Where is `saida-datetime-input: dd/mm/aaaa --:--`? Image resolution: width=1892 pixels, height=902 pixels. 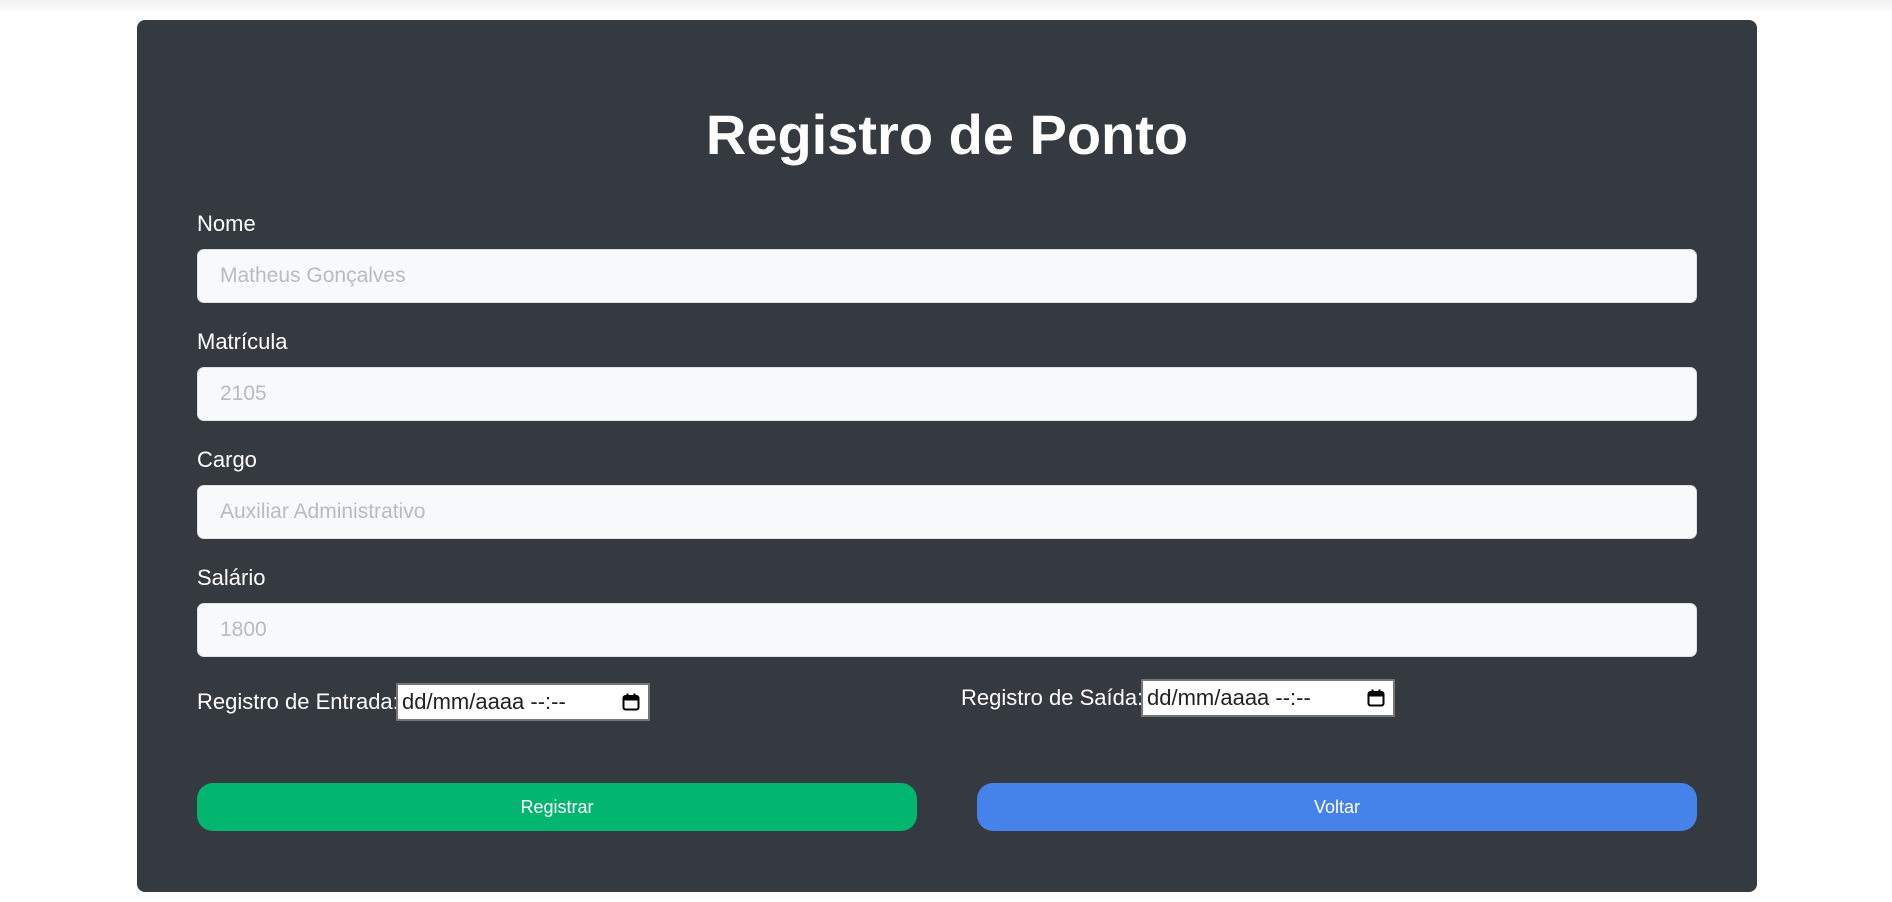 saida-datetime-input: dd/mm/aaaa --:-- is located at coordinates (1268, 698).